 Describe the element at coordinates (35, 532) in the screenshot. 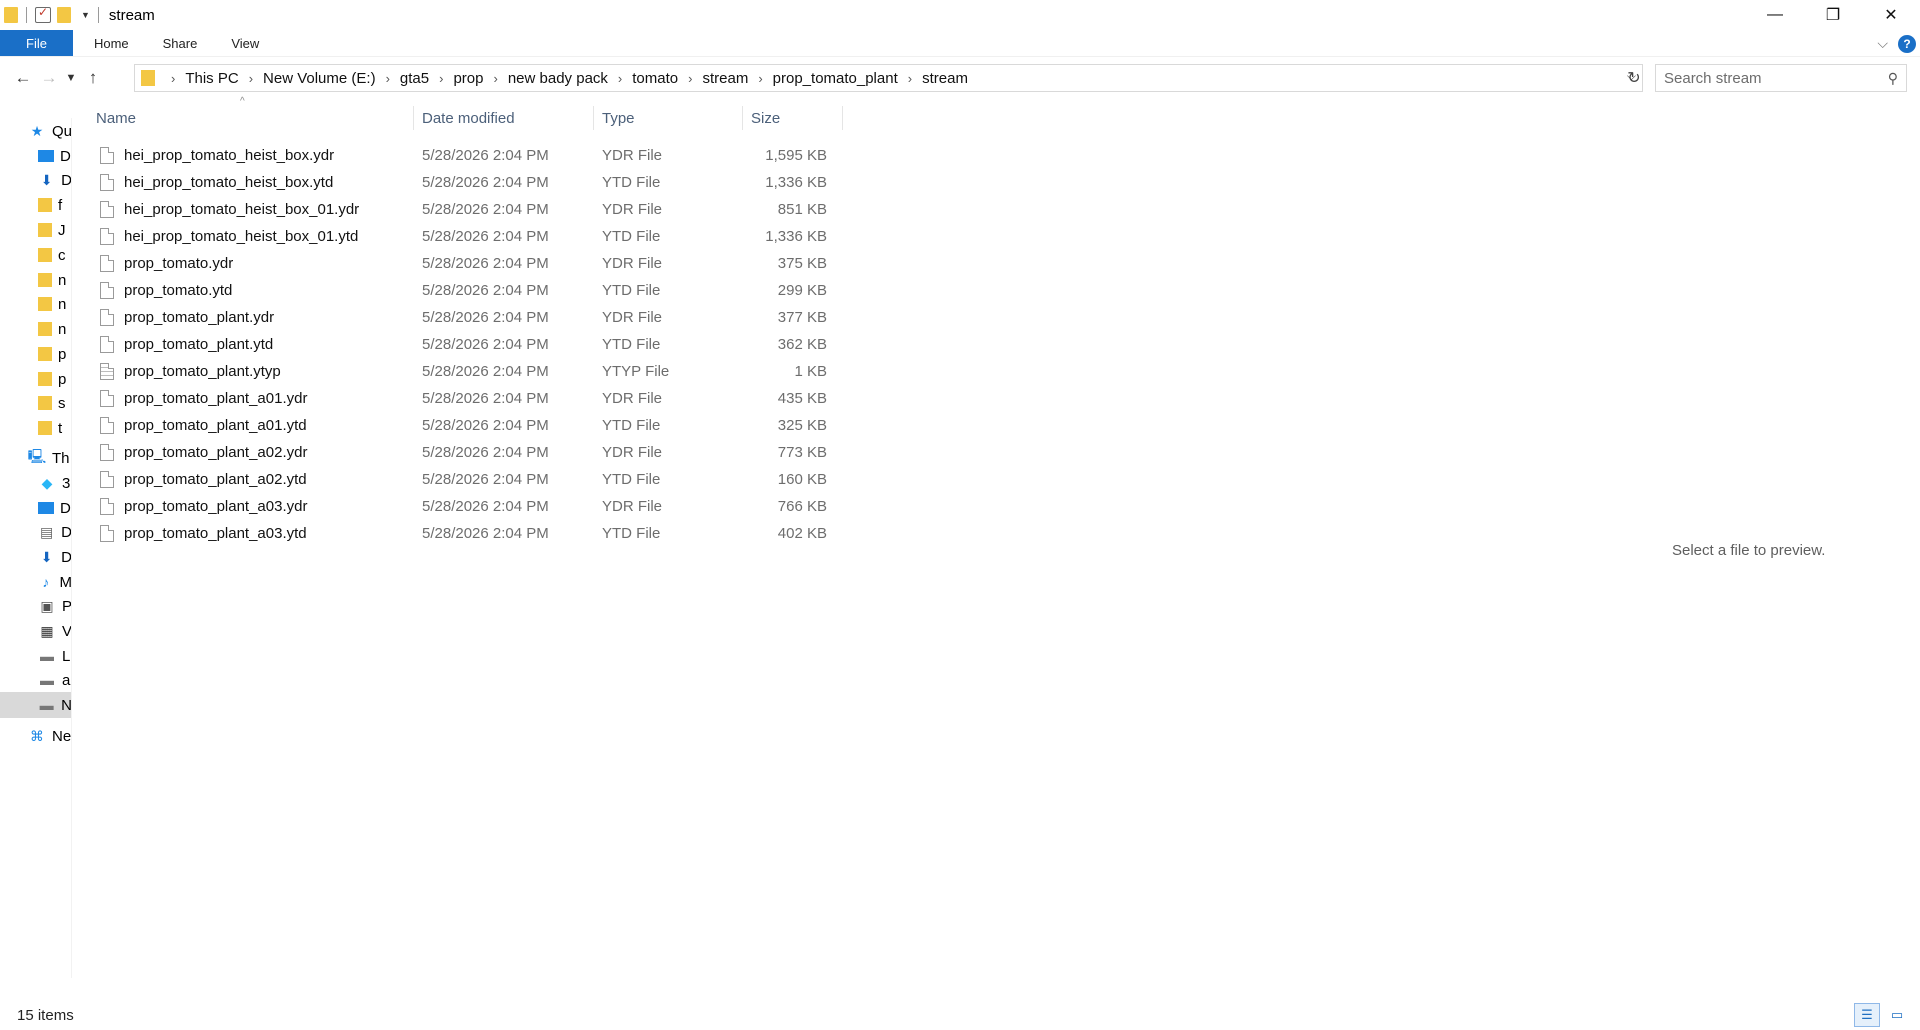

I see `sidebar-item: ▤ D` at that location.